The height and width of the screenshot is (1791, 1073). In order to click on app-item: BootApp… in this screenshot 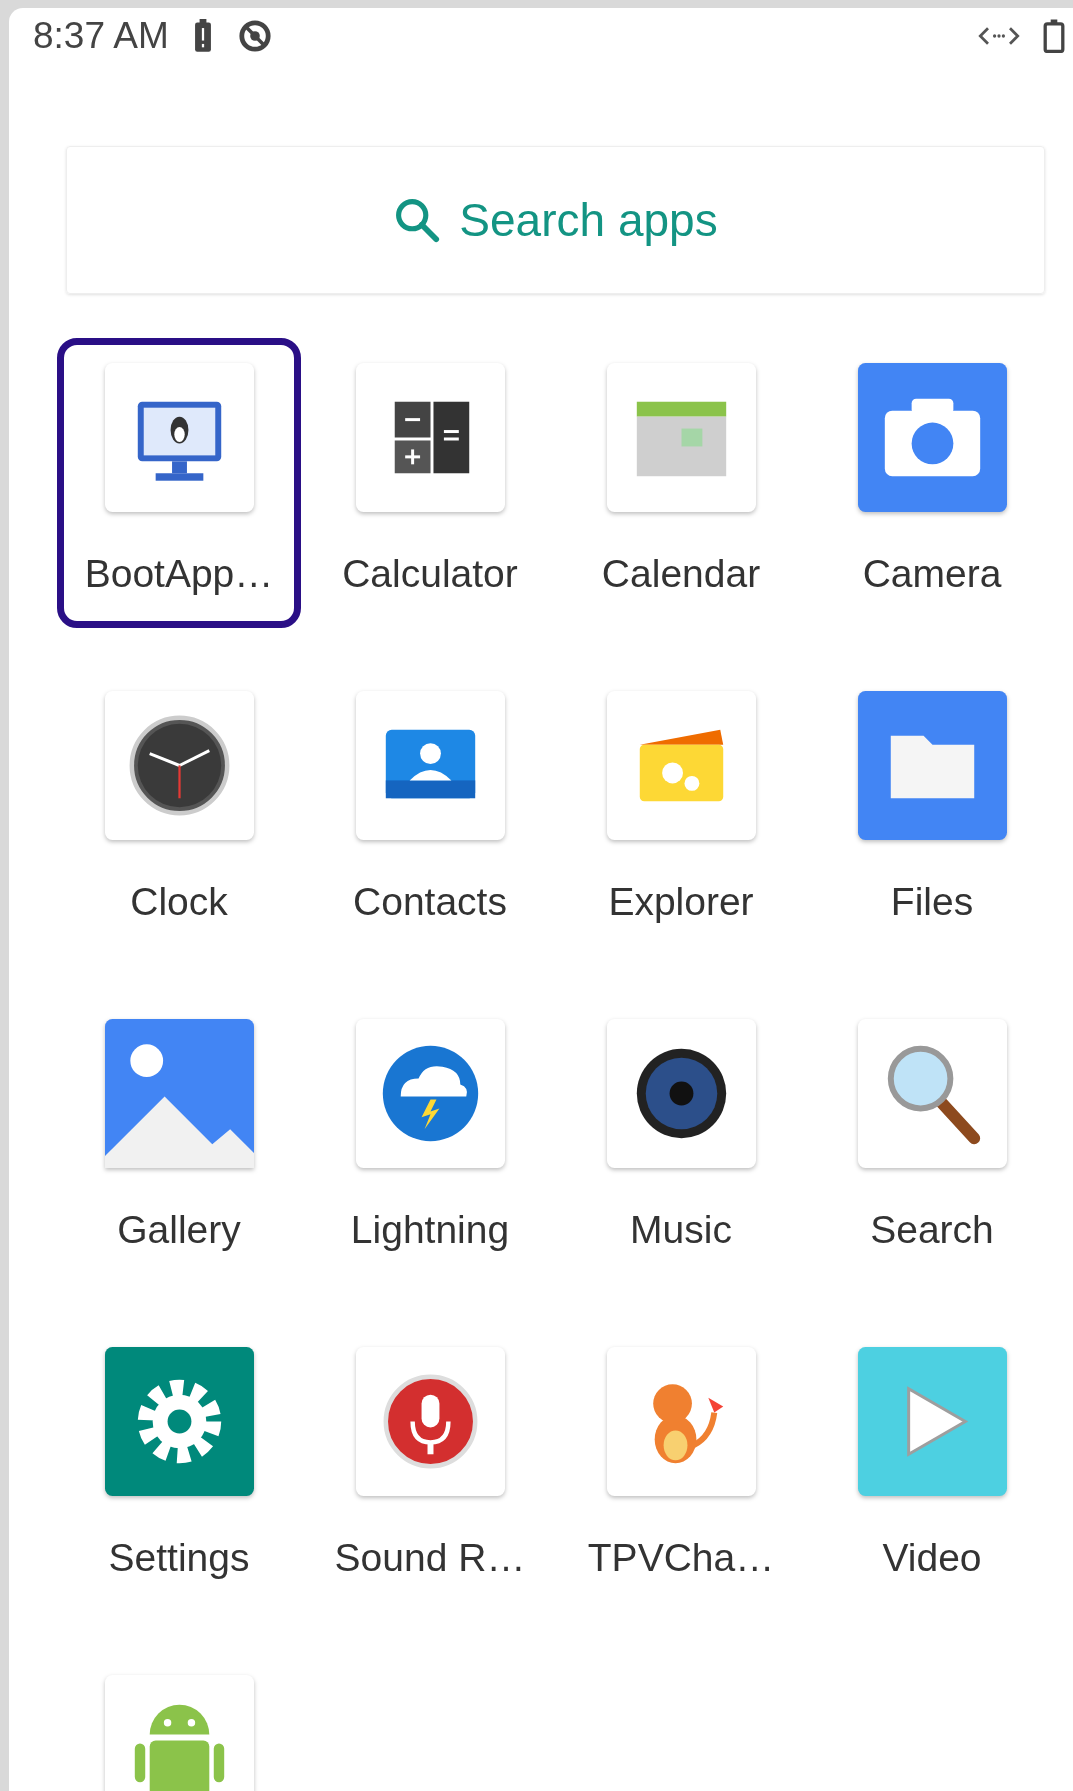, I will do `click(179, 483)`.